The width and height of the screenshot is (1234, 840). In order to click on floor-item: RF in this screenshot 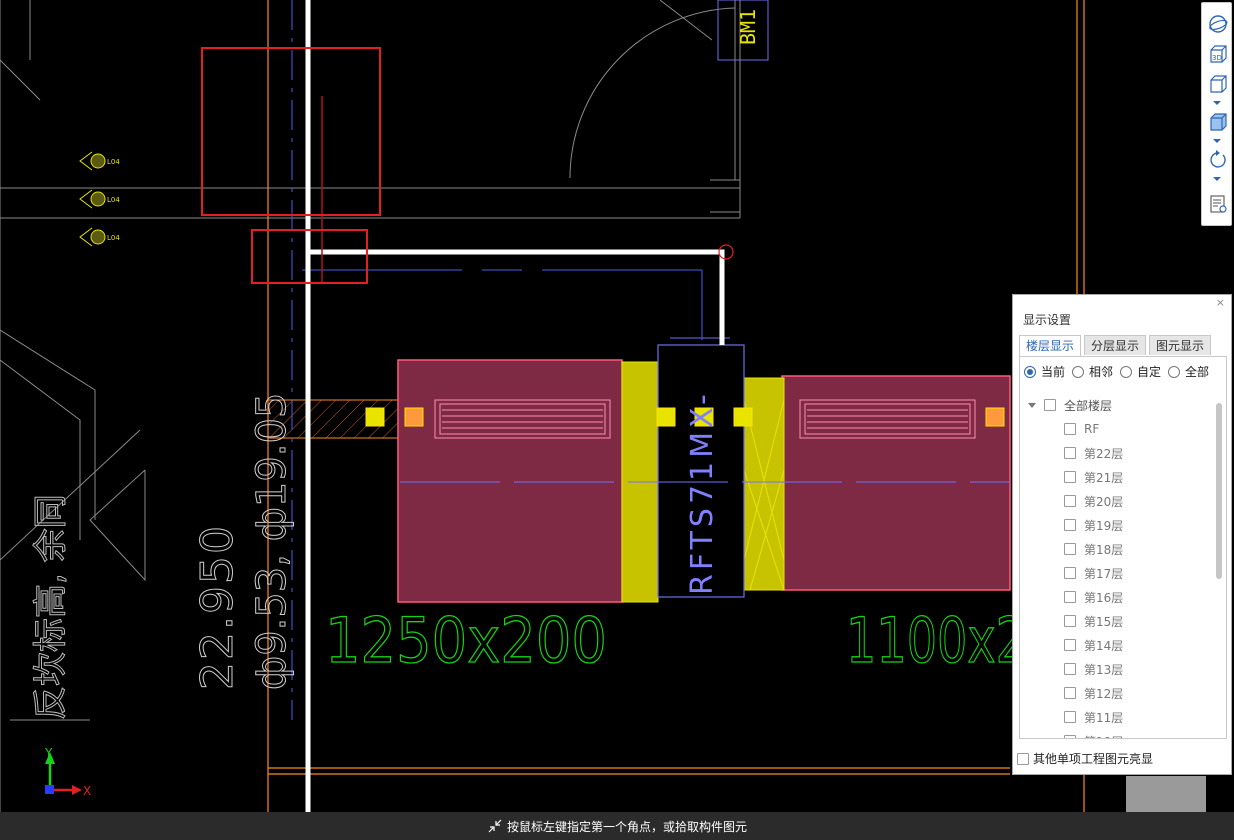, I will do `click(1118, 429)`.